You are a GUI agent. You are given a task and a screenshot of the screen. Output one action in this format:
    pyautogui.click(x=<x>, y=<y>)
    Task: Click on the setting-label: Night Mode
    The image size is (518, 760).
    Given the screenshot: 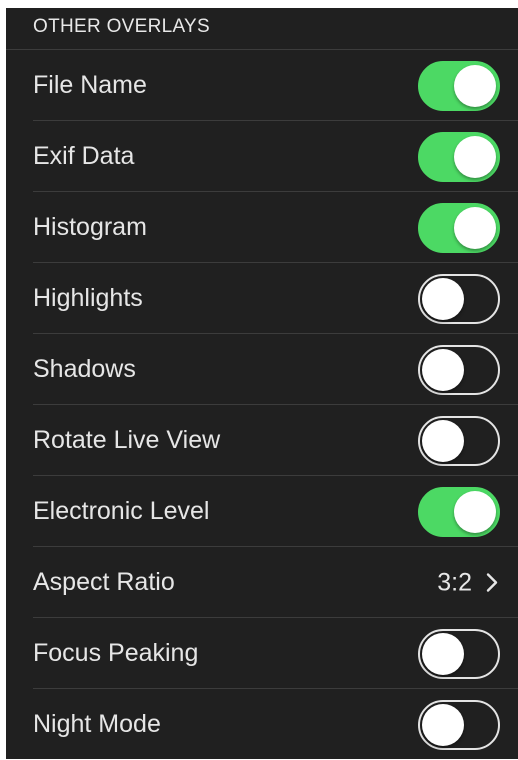 What is the action you would take?
    pyautogui.click(x=97, y=724)
    